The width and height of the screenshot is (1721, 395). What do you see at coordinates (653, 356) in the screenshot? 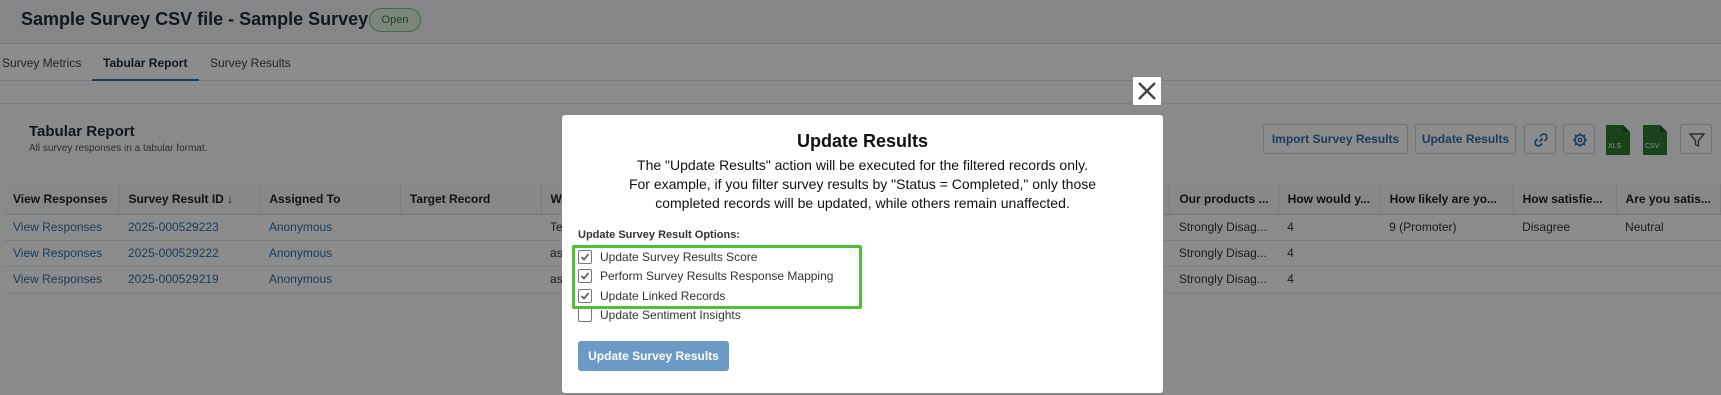
I see `update-survey-results-button: Update Survey Results` at bounding box center [653, 356].